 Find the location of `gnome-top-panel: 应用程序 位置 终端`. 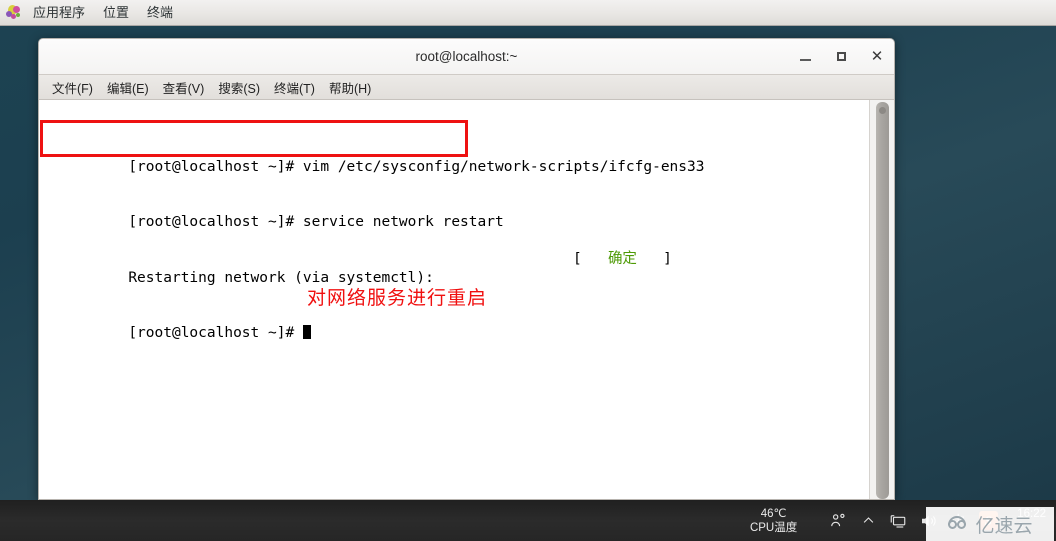

gnome-top-panel: 应用程序 位置 终端 is located at coordinates (528, 13).